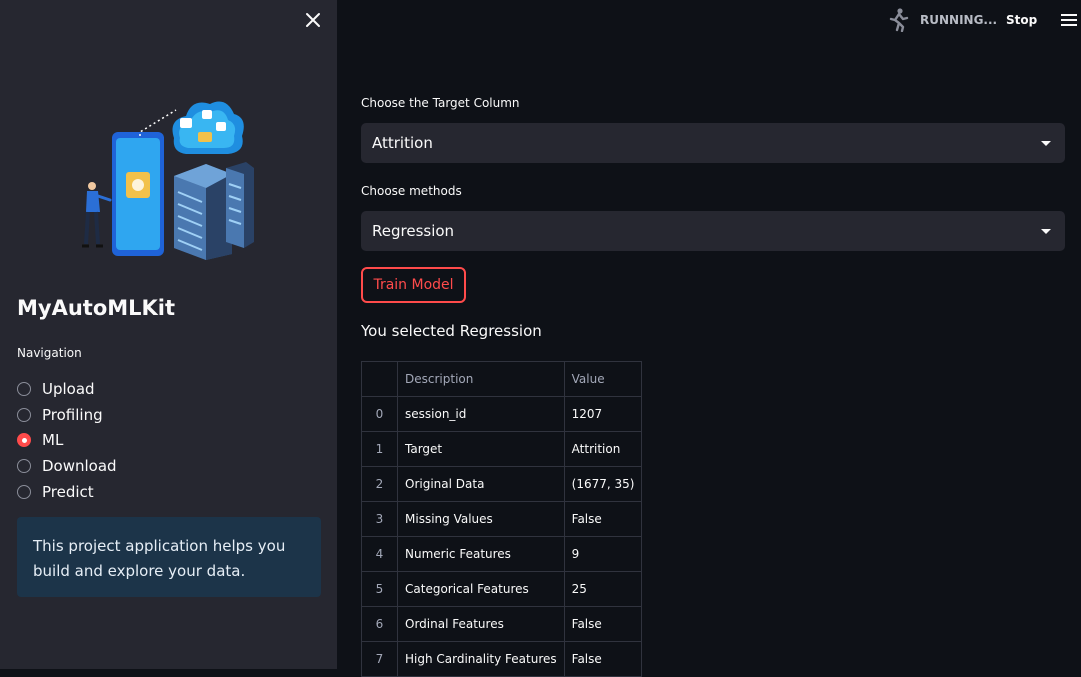  What do you see at coordinates (313, 20) in the screenshot?
I see `close-icon` at bounding box center [313, 20].